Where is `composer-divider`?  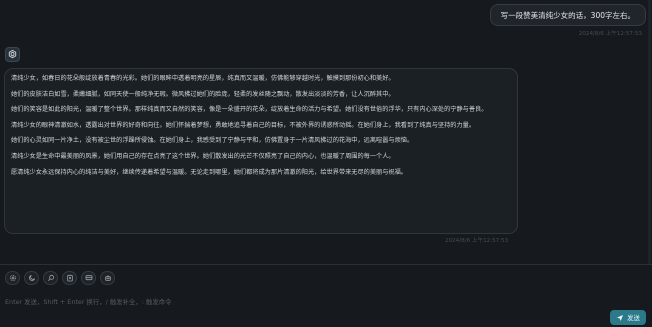
composer-divider is located at coordinates (326, 264).